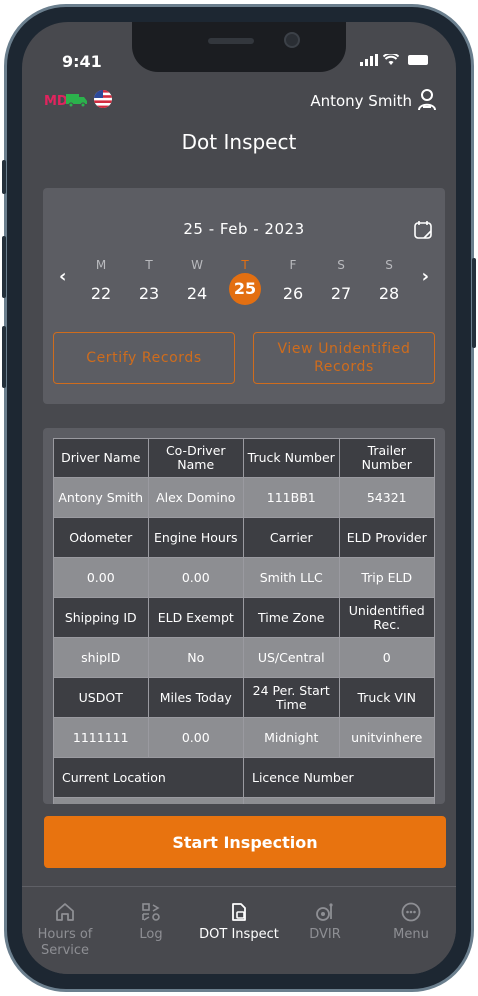 This screenshot has height=996, width=478. I want to click on cell-value: Trip ELD, so click(387, 578).